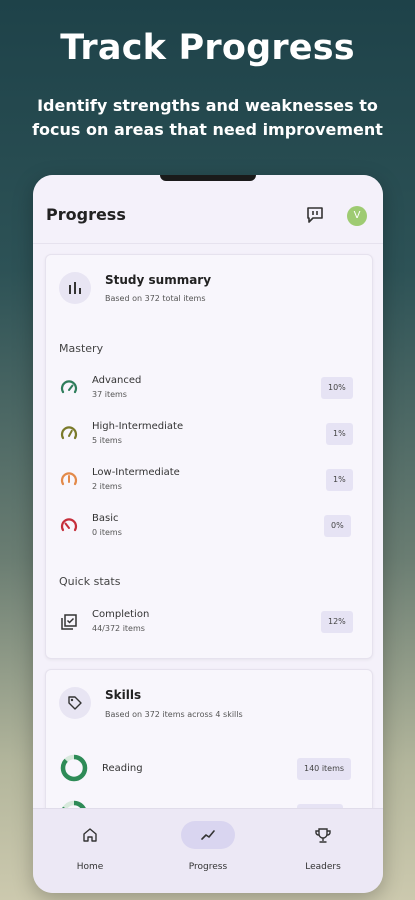  I want to click on list-item, so click(209, 803).